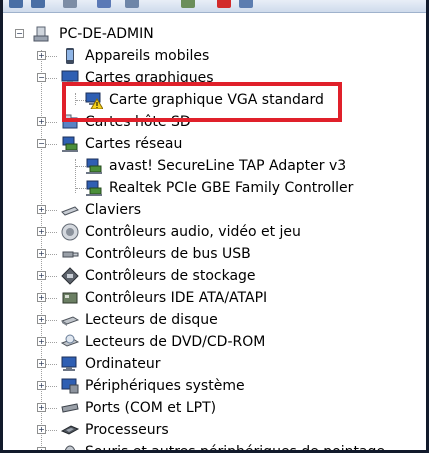  Describe the element at coordinates (70, 430) in the screenshot. I see `processor-icon` at that location.